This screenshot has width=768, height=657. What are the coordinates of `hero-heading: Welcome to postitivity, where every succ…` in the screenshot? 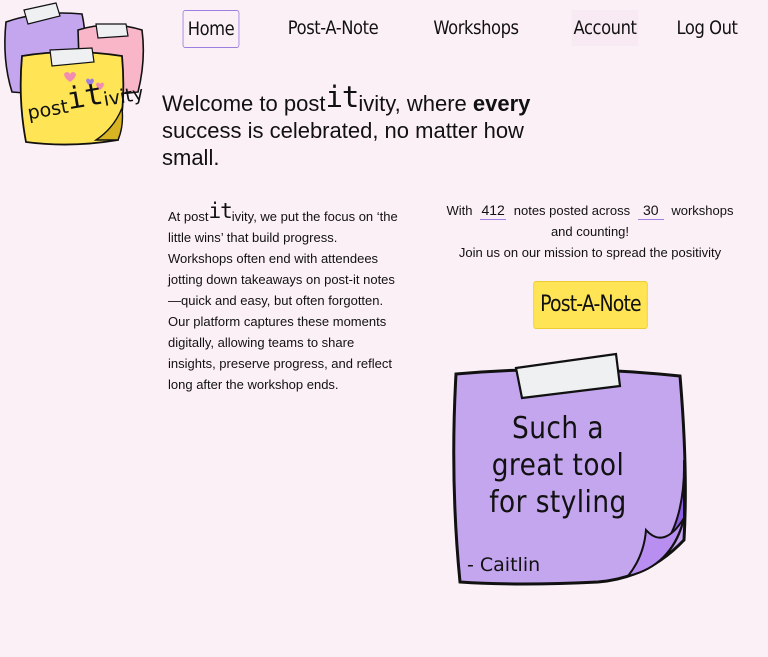 It's located at (352, 127).